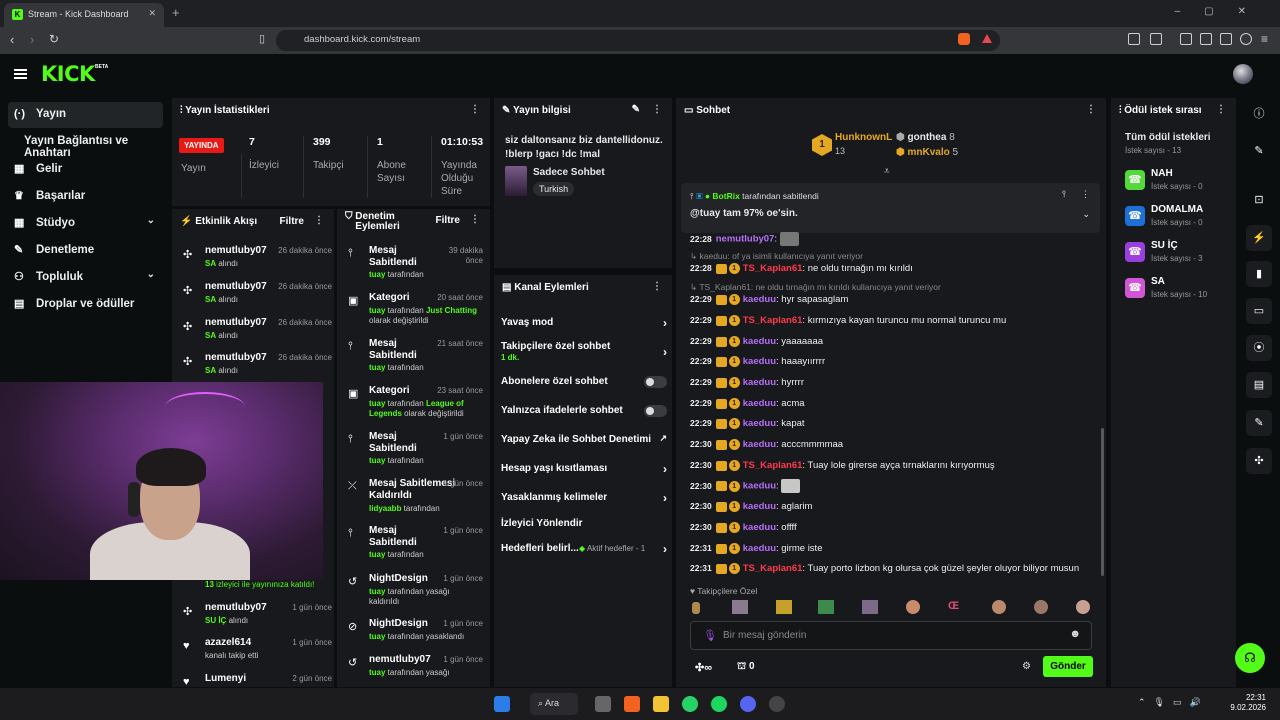 The height and width of the screenshot is (720, 1280). Describe the element at coordinates (1248, 703) in the screenshot. I see `system-clock: 22:31 9.02.2026` at that location.